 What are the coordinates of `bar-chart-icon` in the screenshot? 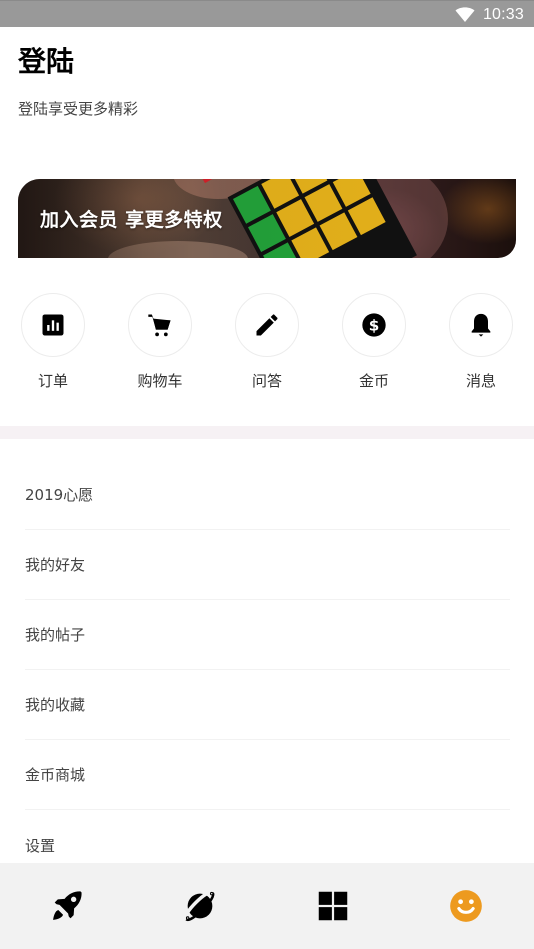 It's located at (53, 325).